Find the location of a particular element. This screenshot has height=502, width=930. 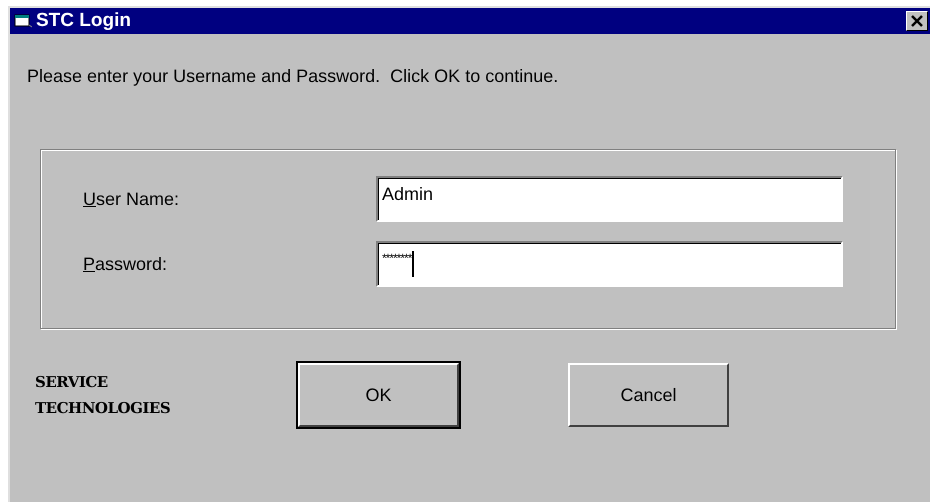

username-field: Admin is located at coordinates (609, 199).